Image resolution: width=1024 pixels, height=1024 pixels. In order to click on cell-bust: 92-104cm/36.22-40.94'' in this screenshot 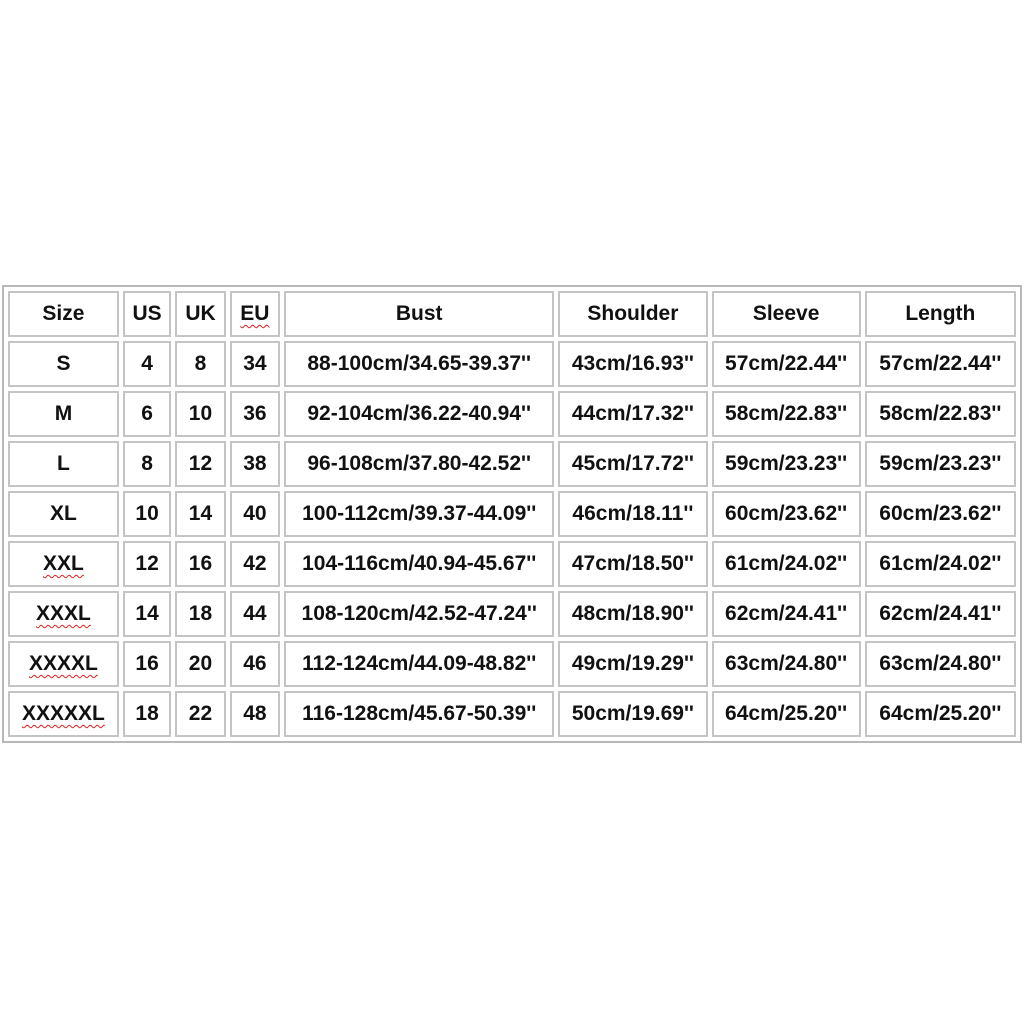, I will do `click(419, 414)`.